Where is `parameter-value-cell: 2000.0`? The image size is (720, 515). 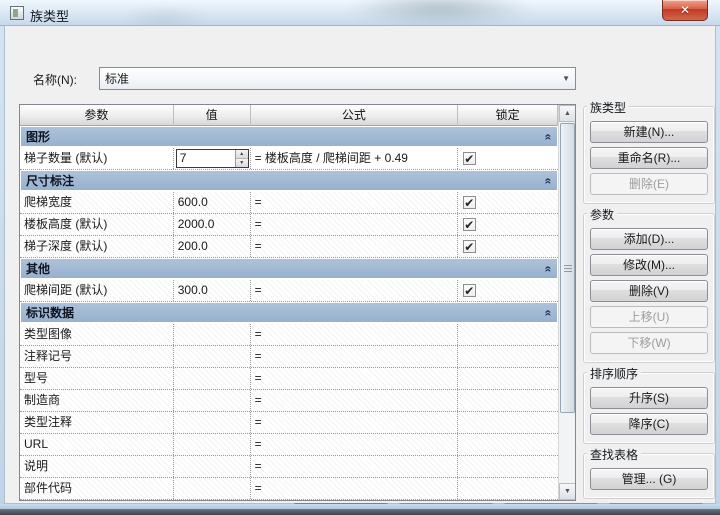
parameter-value-cell: 2000.0 is located at coordinates (212, 224).